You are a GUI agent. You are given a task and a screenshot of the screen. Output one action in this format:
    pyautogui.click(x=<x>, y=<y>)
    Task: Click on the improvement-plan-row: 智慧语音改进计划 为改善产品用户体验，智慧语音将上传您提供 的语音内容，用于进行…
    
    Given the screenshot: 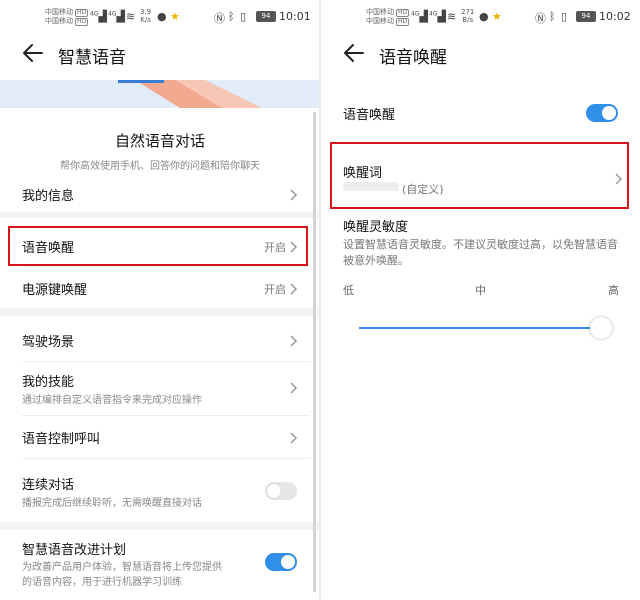 What is the action you would take?
    pyautogui.click(x=160, y=565)
    